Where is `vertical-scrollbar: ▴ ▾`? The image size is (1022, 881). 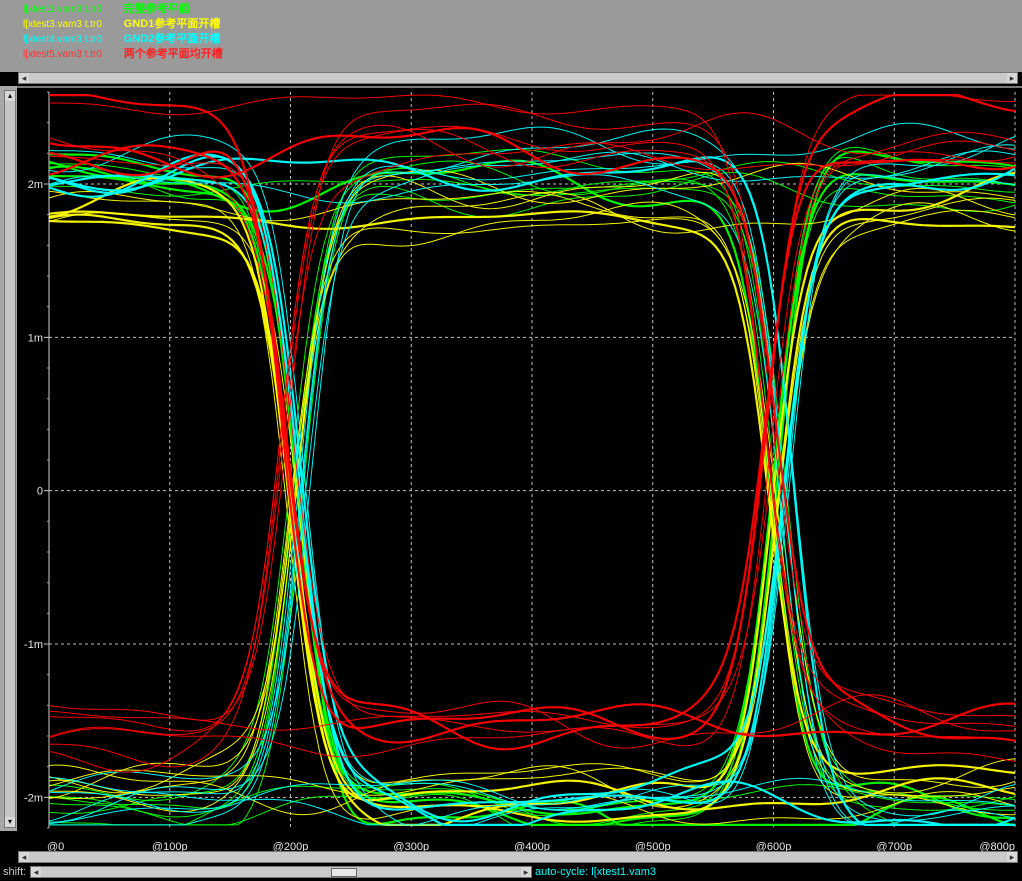
vertical-scrollbar: ▴ ▾ is located at coordinates (10, 459).